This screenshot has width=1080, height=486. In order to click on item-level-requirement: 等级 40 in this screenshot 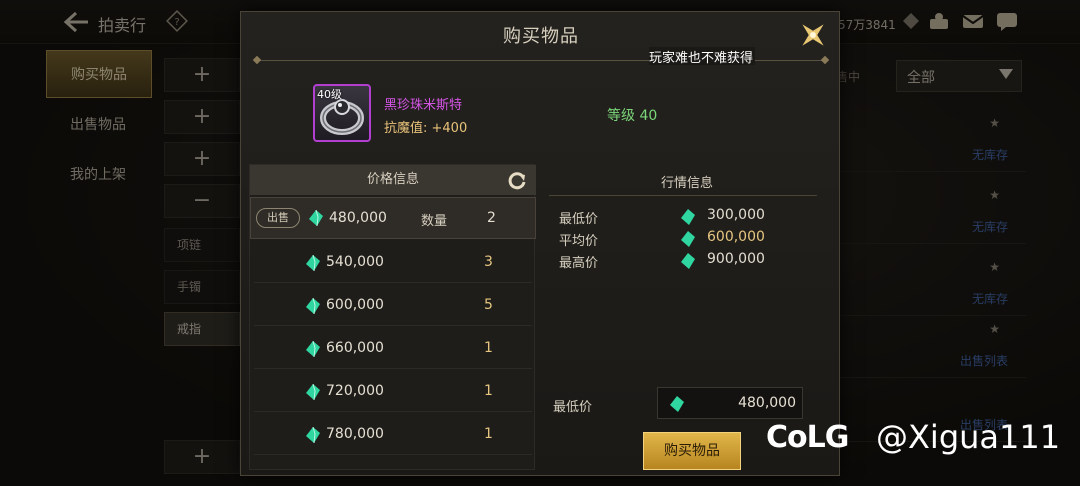, I will do `click(632, 116)`.